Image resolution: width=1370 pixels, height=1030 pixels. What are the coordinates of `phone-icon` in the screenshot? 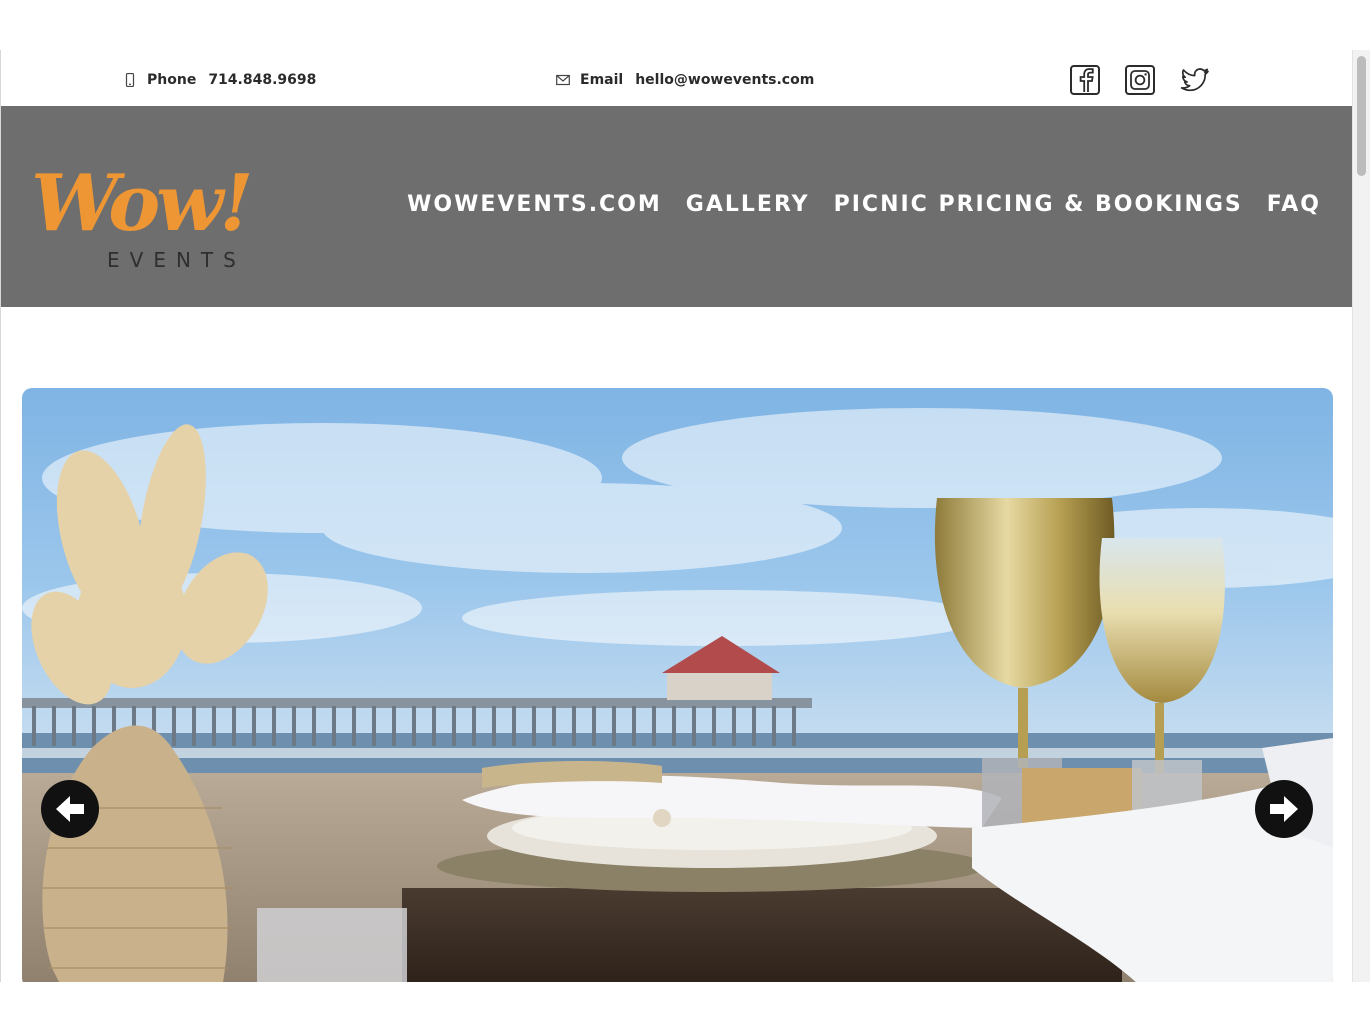 It's located at (130, 80).